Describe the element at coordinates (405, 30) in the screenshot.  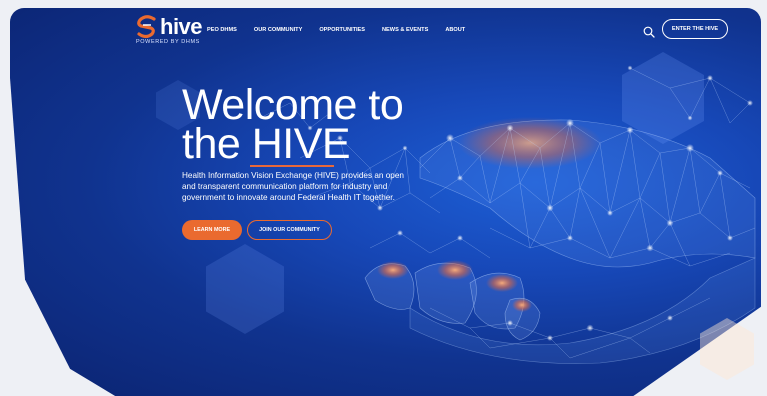
I see `nav-item-news-events: NEWS & EVENTS` at that location.